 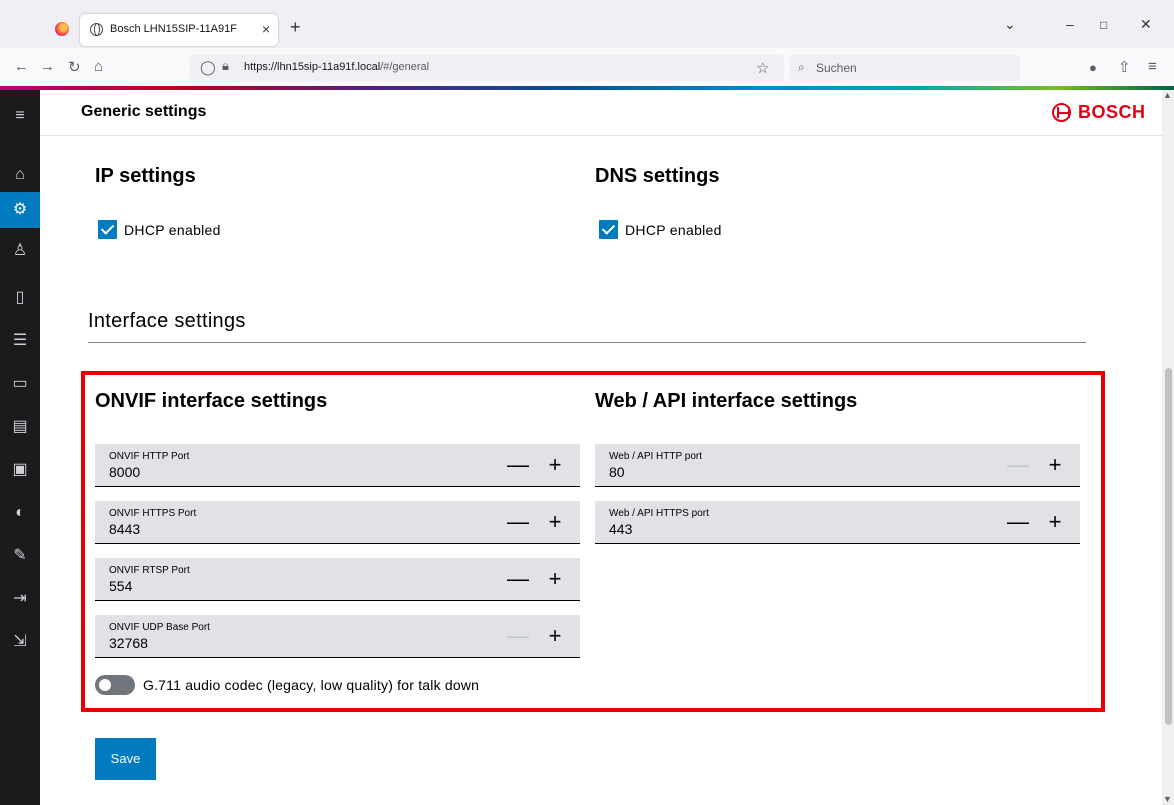 I want to click on shield-icon: ◐, so click(x=20, y=513).